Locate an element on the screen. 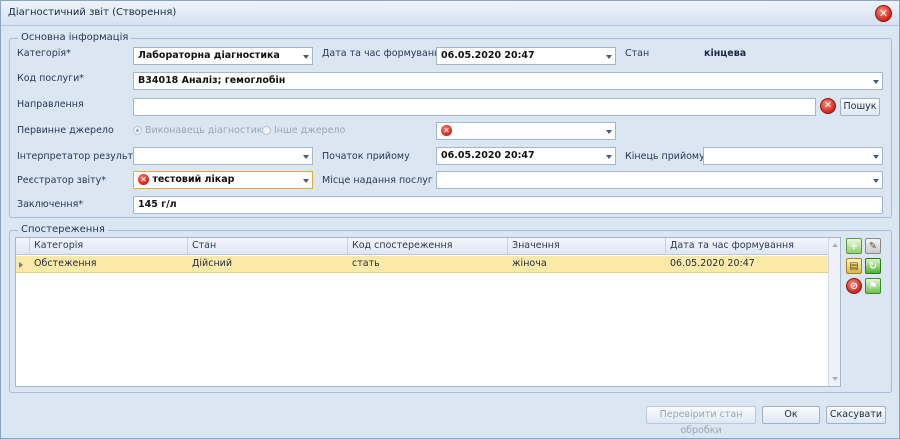  check-status-button: Перевірити стан обробки is located at coordinates (701, 421).